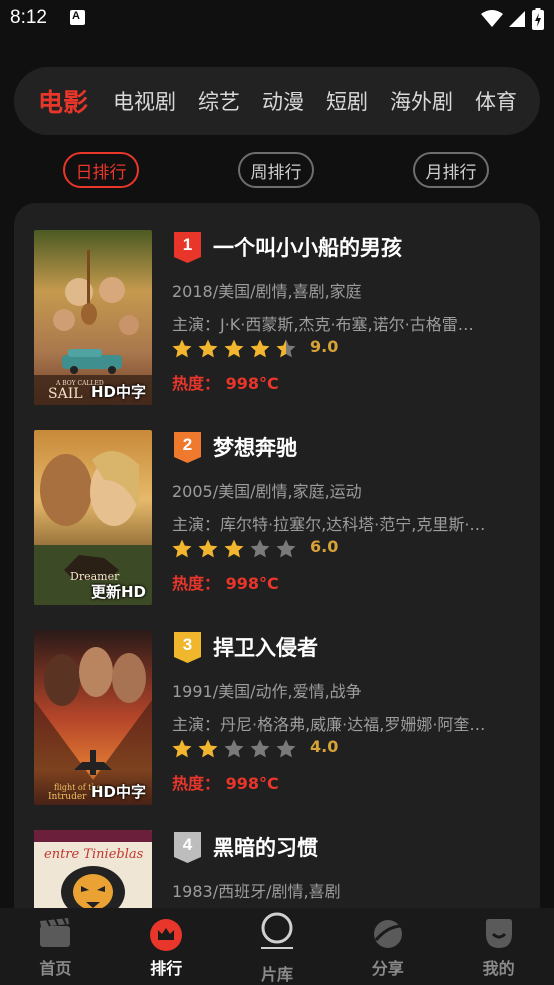 Image resolution: width=554 pixels, height=985 pixels. I want to click on nav-library: 片库, so click(277, 946).